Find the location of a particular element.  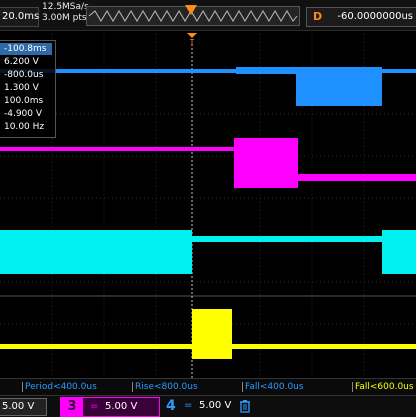

delay-value: -60.0000000us is located at coordinates (375, 16).